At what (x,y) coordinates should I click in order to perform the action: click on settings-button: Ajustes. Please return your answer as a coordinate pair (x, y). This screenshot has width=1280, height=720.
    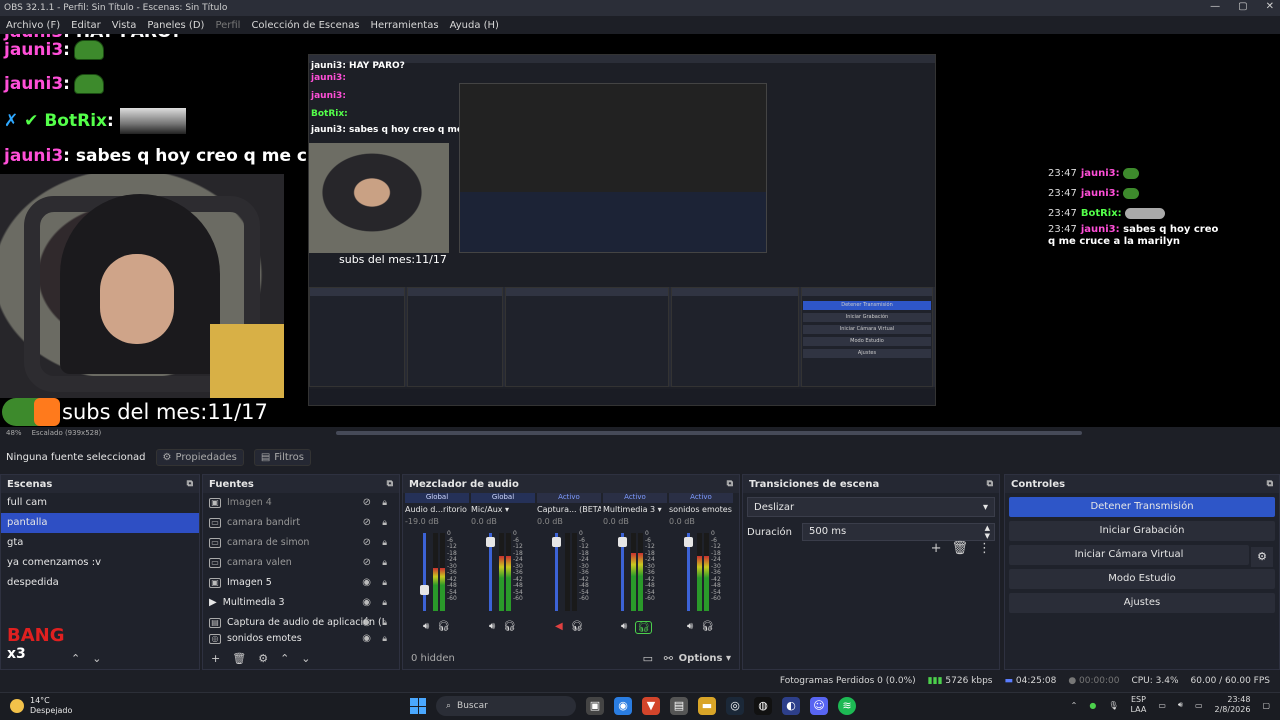
    Looking at the image, I should click on (1142, 603).